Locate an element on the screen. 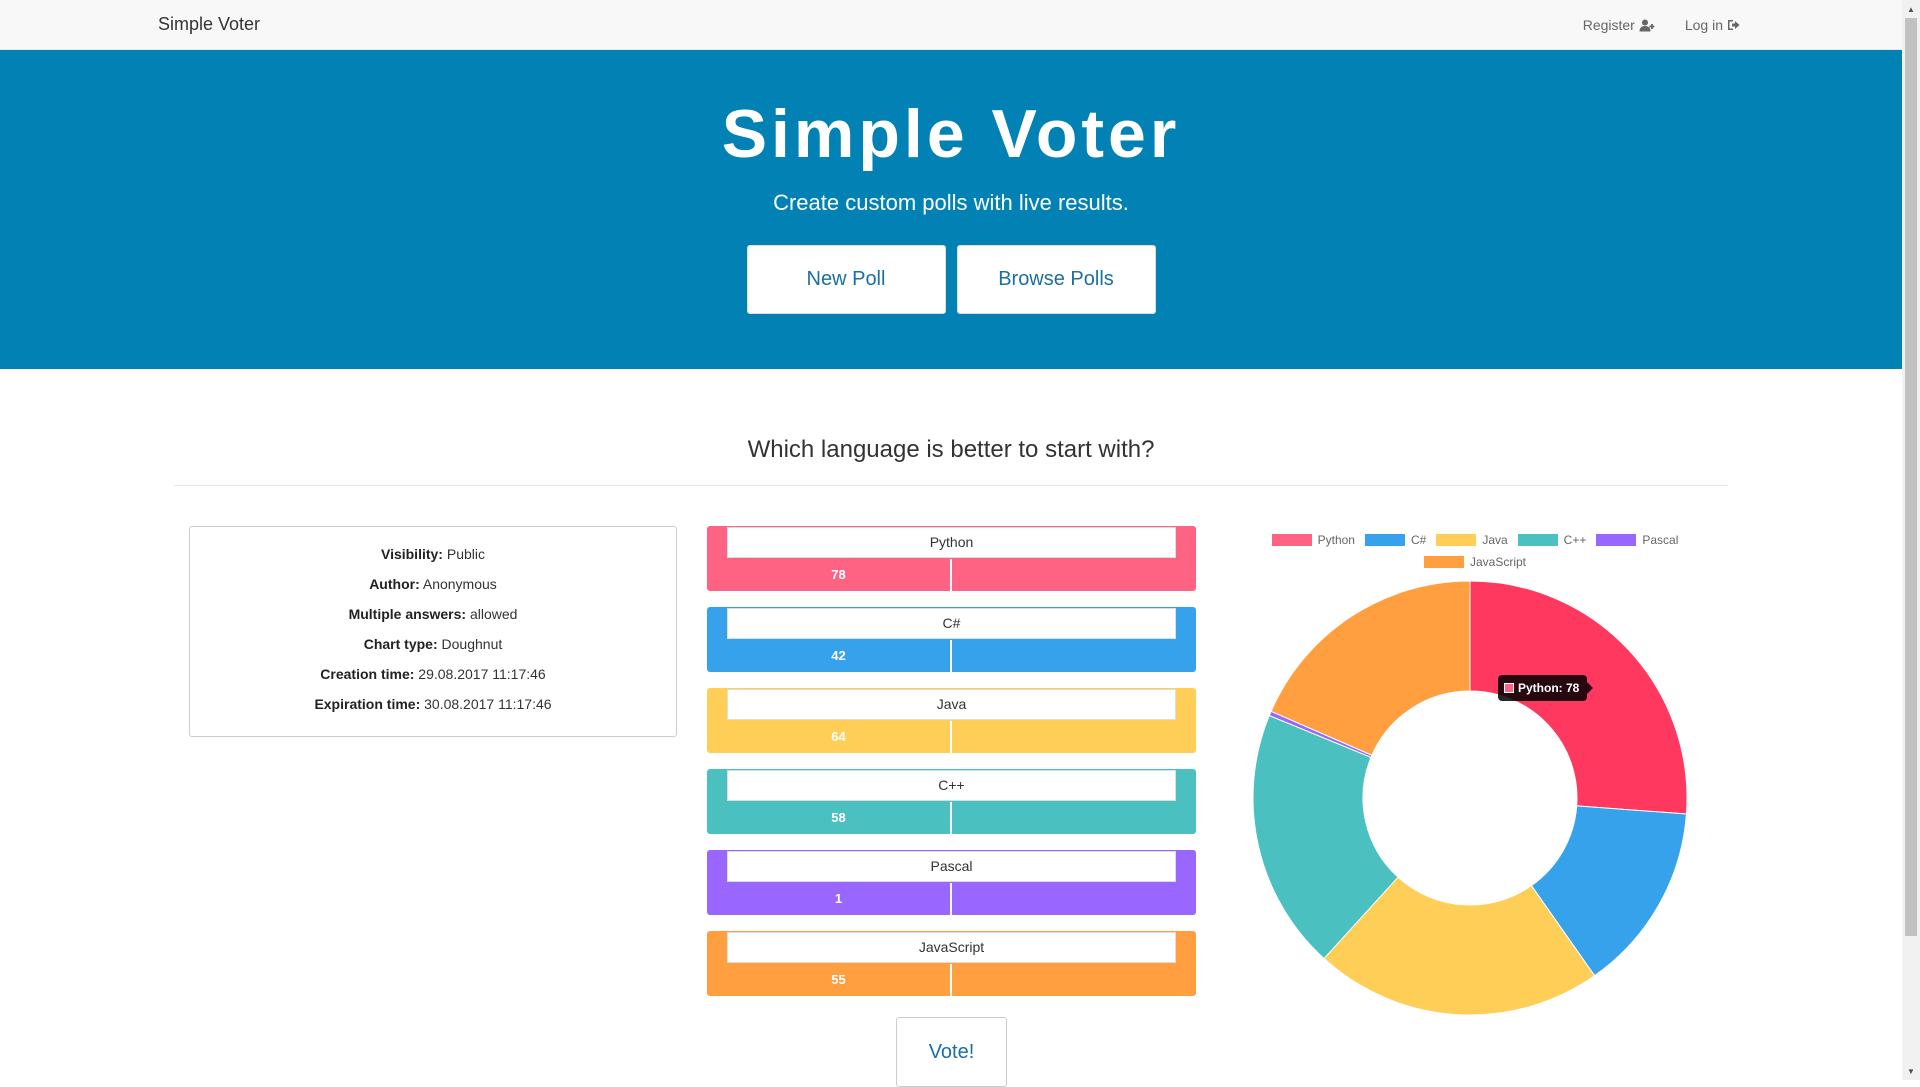 This screenshot has width=1920, height=1087. info-row-visibility: Visibility: Public is located at coordinates (433, 558).